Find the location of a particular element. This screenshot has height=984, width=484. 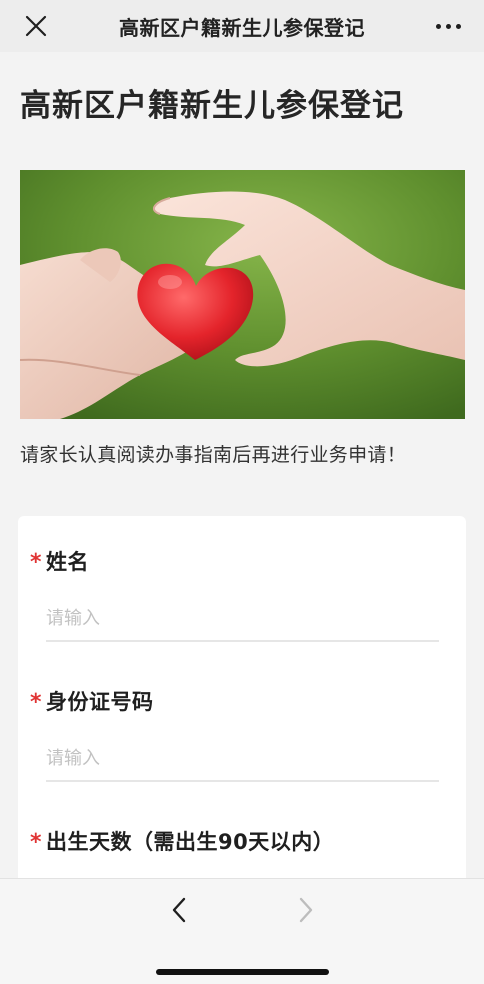

field-birth-days: * 出生天数（需出生90天以内） is located at coordinates (243, 841).